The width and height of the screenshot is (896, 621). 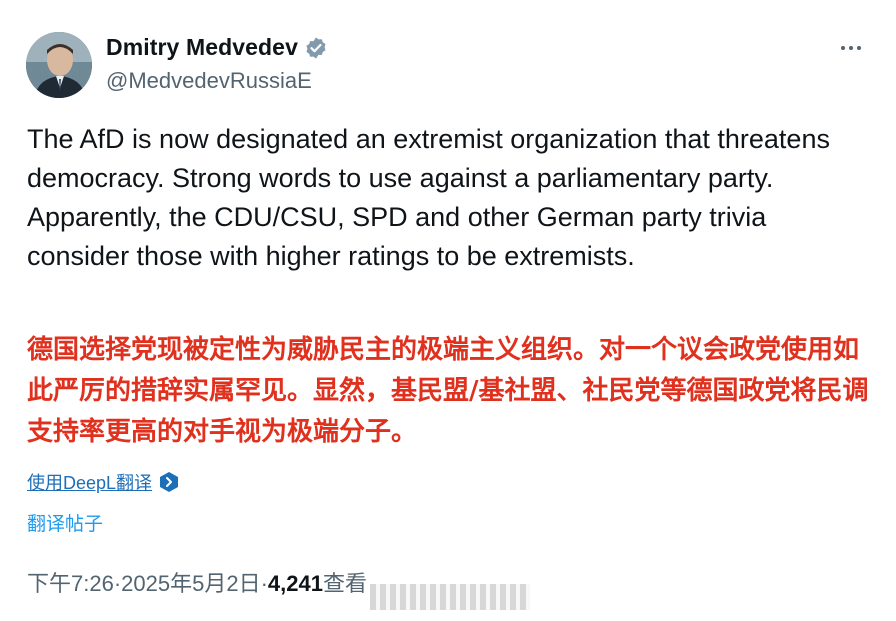 What do you see at coordinates (295, 583) in the screenshot?
I see `view-count: 4,241` at bounding box center [295, 583].